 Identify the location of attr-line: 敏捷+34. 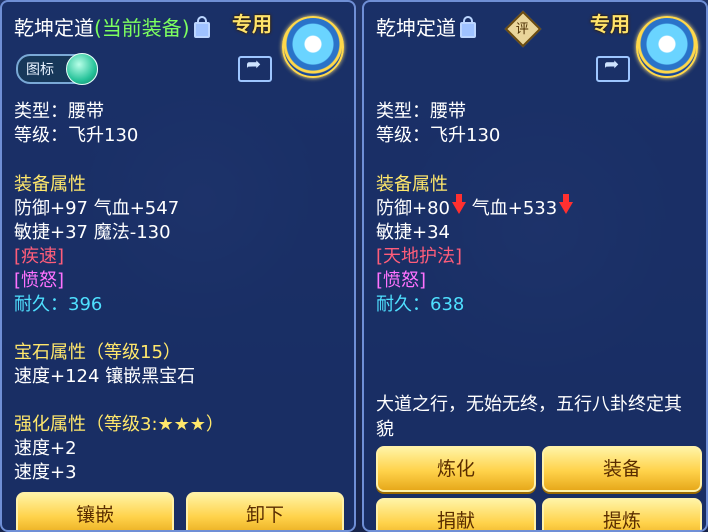
(413, 232).